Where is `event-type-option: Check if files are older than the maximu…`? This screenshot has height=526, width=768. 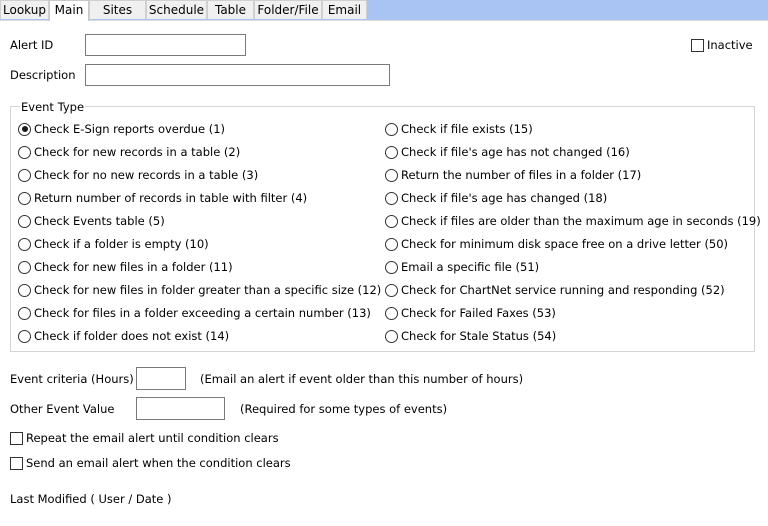 event-type-option: Check if files are older than the maximu… is located at coordinates (573, 221).